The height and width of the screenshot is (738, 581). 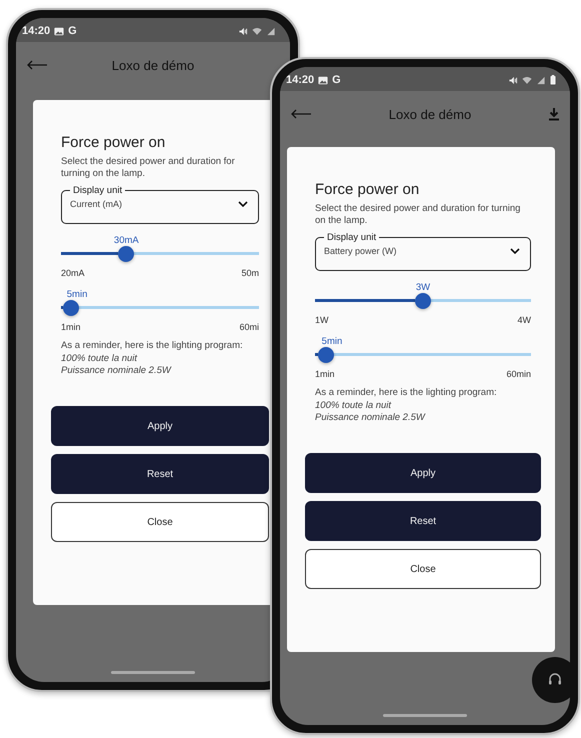 I want to click on slider-max-label: 60mi, so click(x=249, y=327).